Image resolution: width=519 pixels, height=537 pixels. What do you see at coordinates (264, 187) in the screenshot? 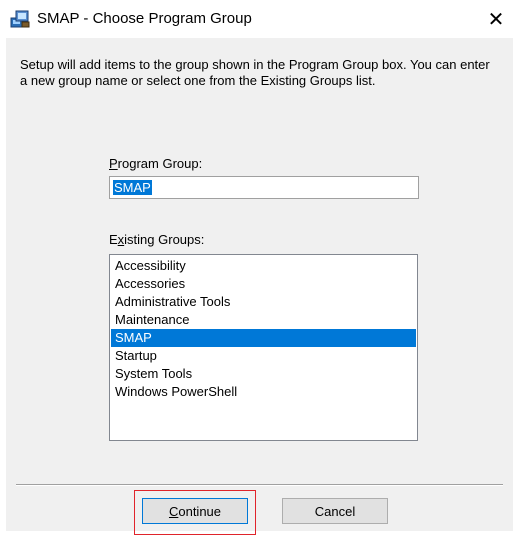
I see `program-group-input: SMAP` at bounding box center [264, 187].